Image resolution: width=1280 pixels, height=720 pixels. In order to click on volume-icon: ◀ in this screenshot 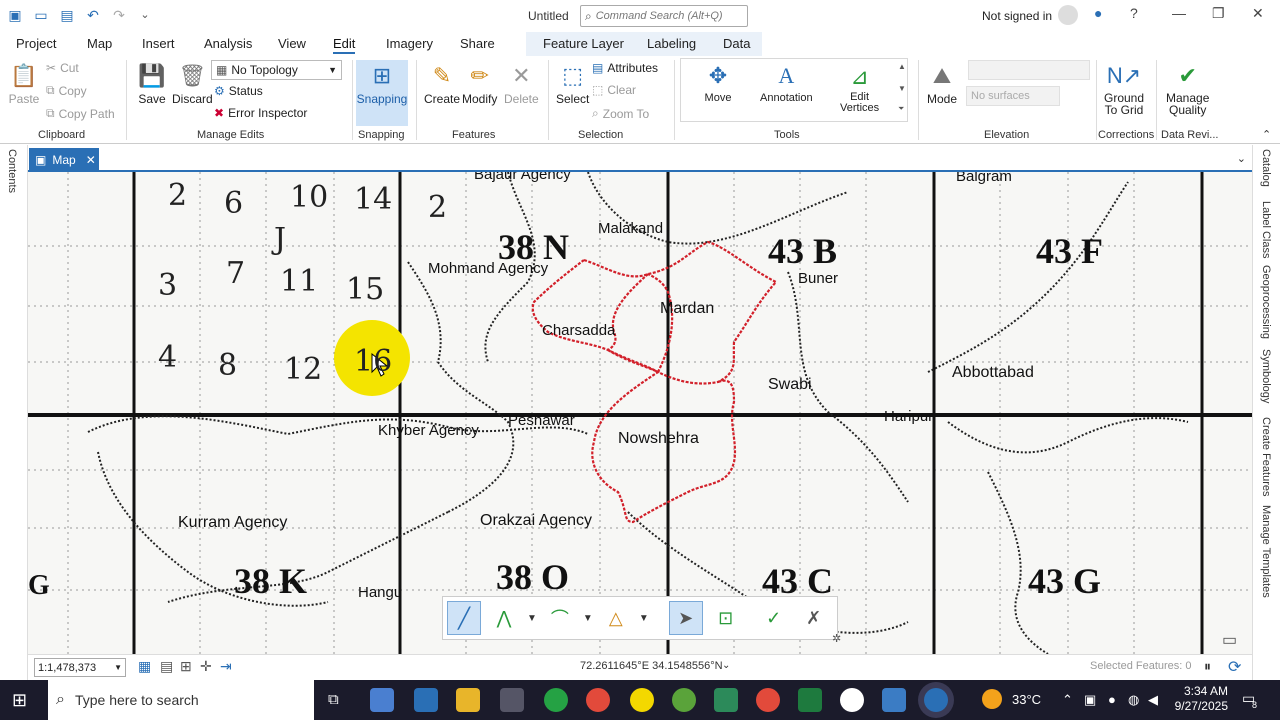, I will do `click(1153, 700)`.